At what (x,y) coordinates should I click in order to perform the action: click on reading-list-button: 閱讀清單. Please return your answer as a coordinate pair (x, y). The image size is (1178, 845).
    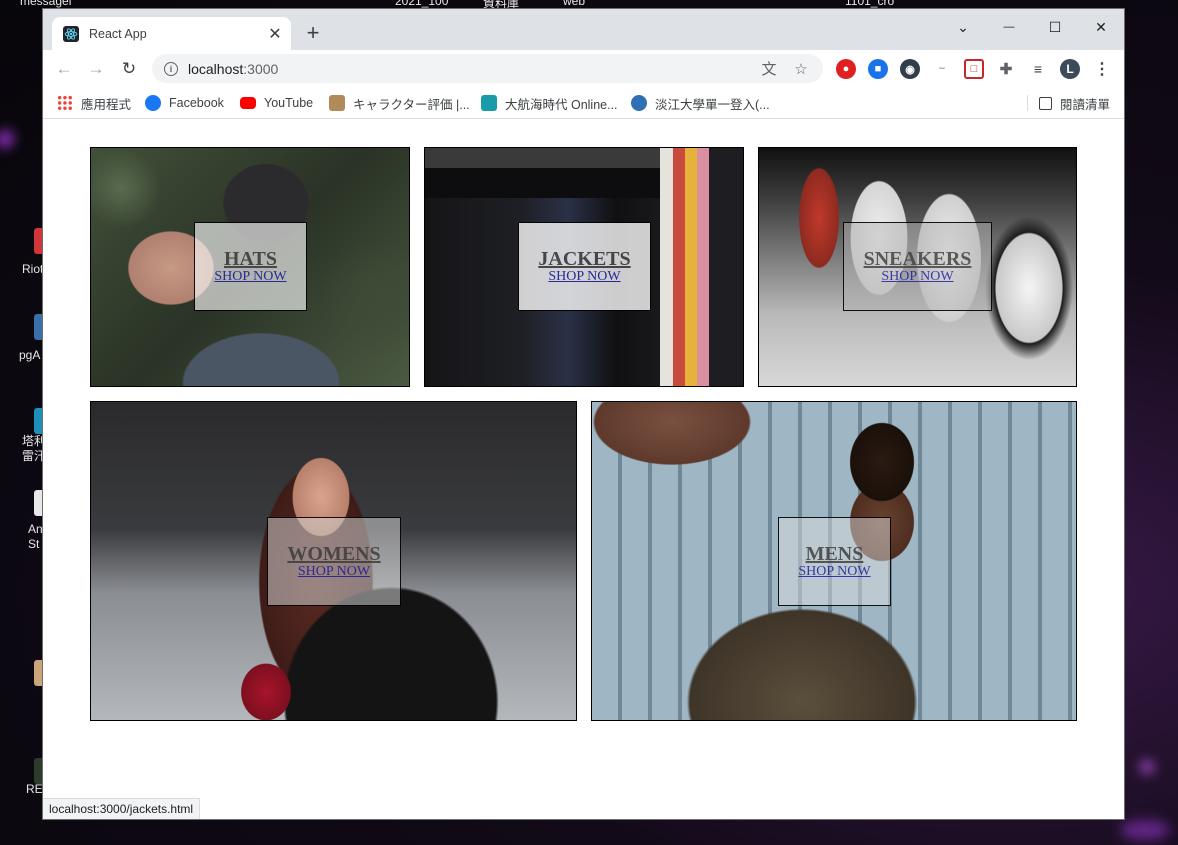
    Looking at the image, I should click on (1074, 103).